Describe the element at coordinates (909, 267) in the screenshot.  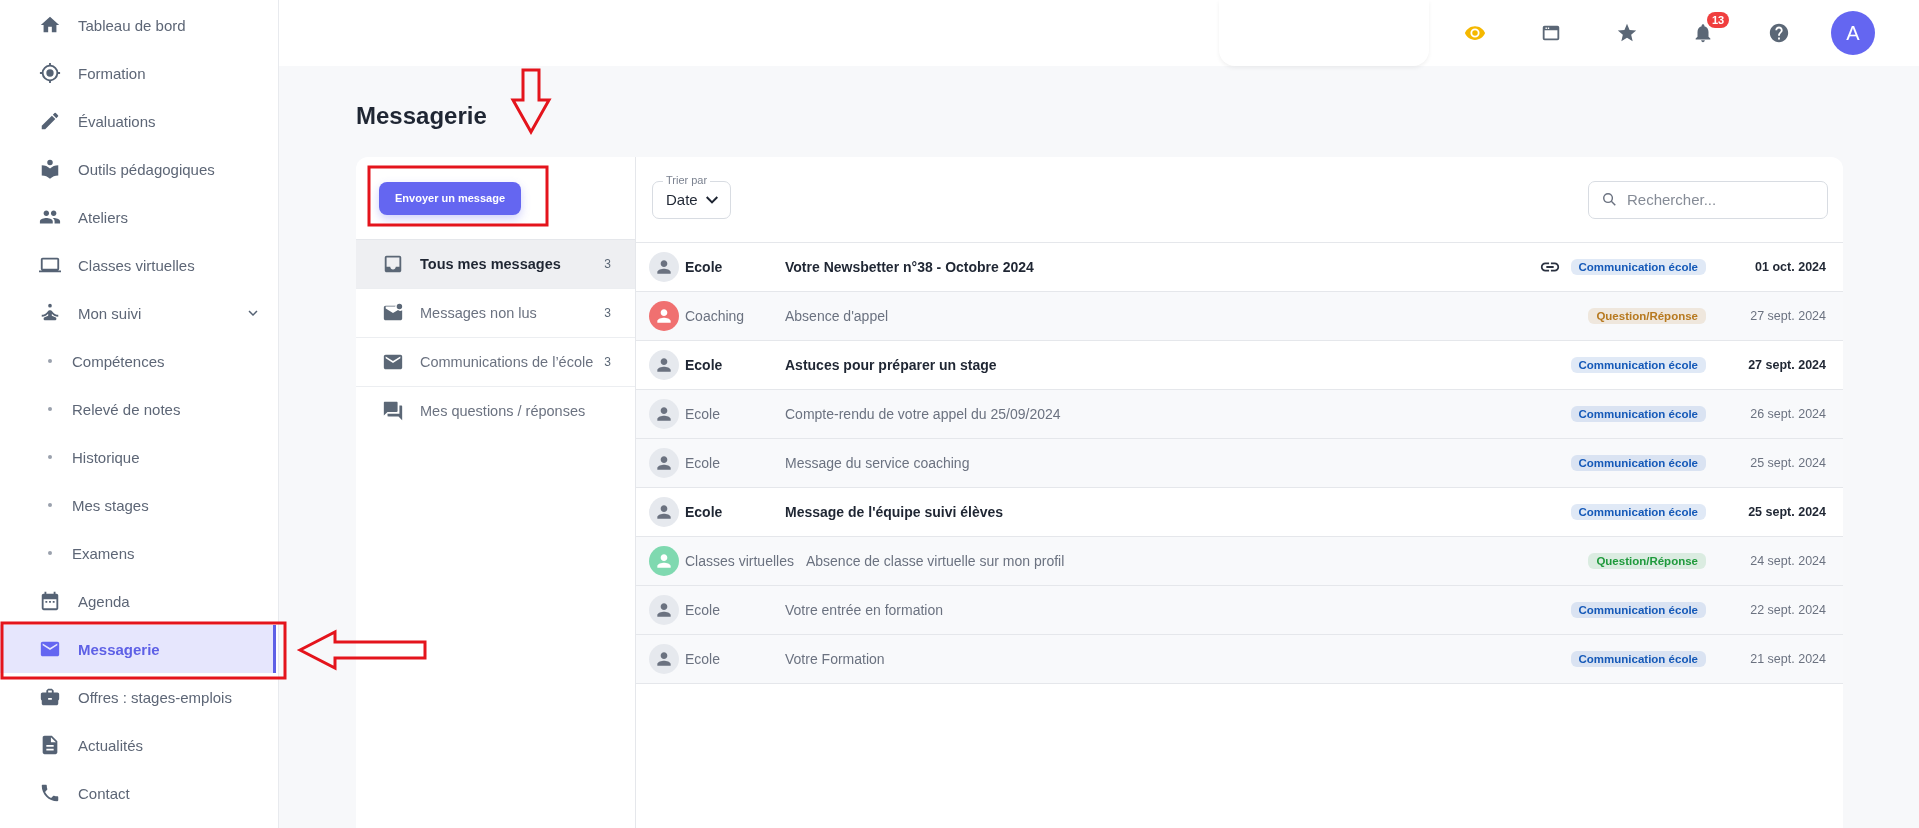
I see `message-subject: Votre Newsbetter n°38 - Octobre 2024` at that location.